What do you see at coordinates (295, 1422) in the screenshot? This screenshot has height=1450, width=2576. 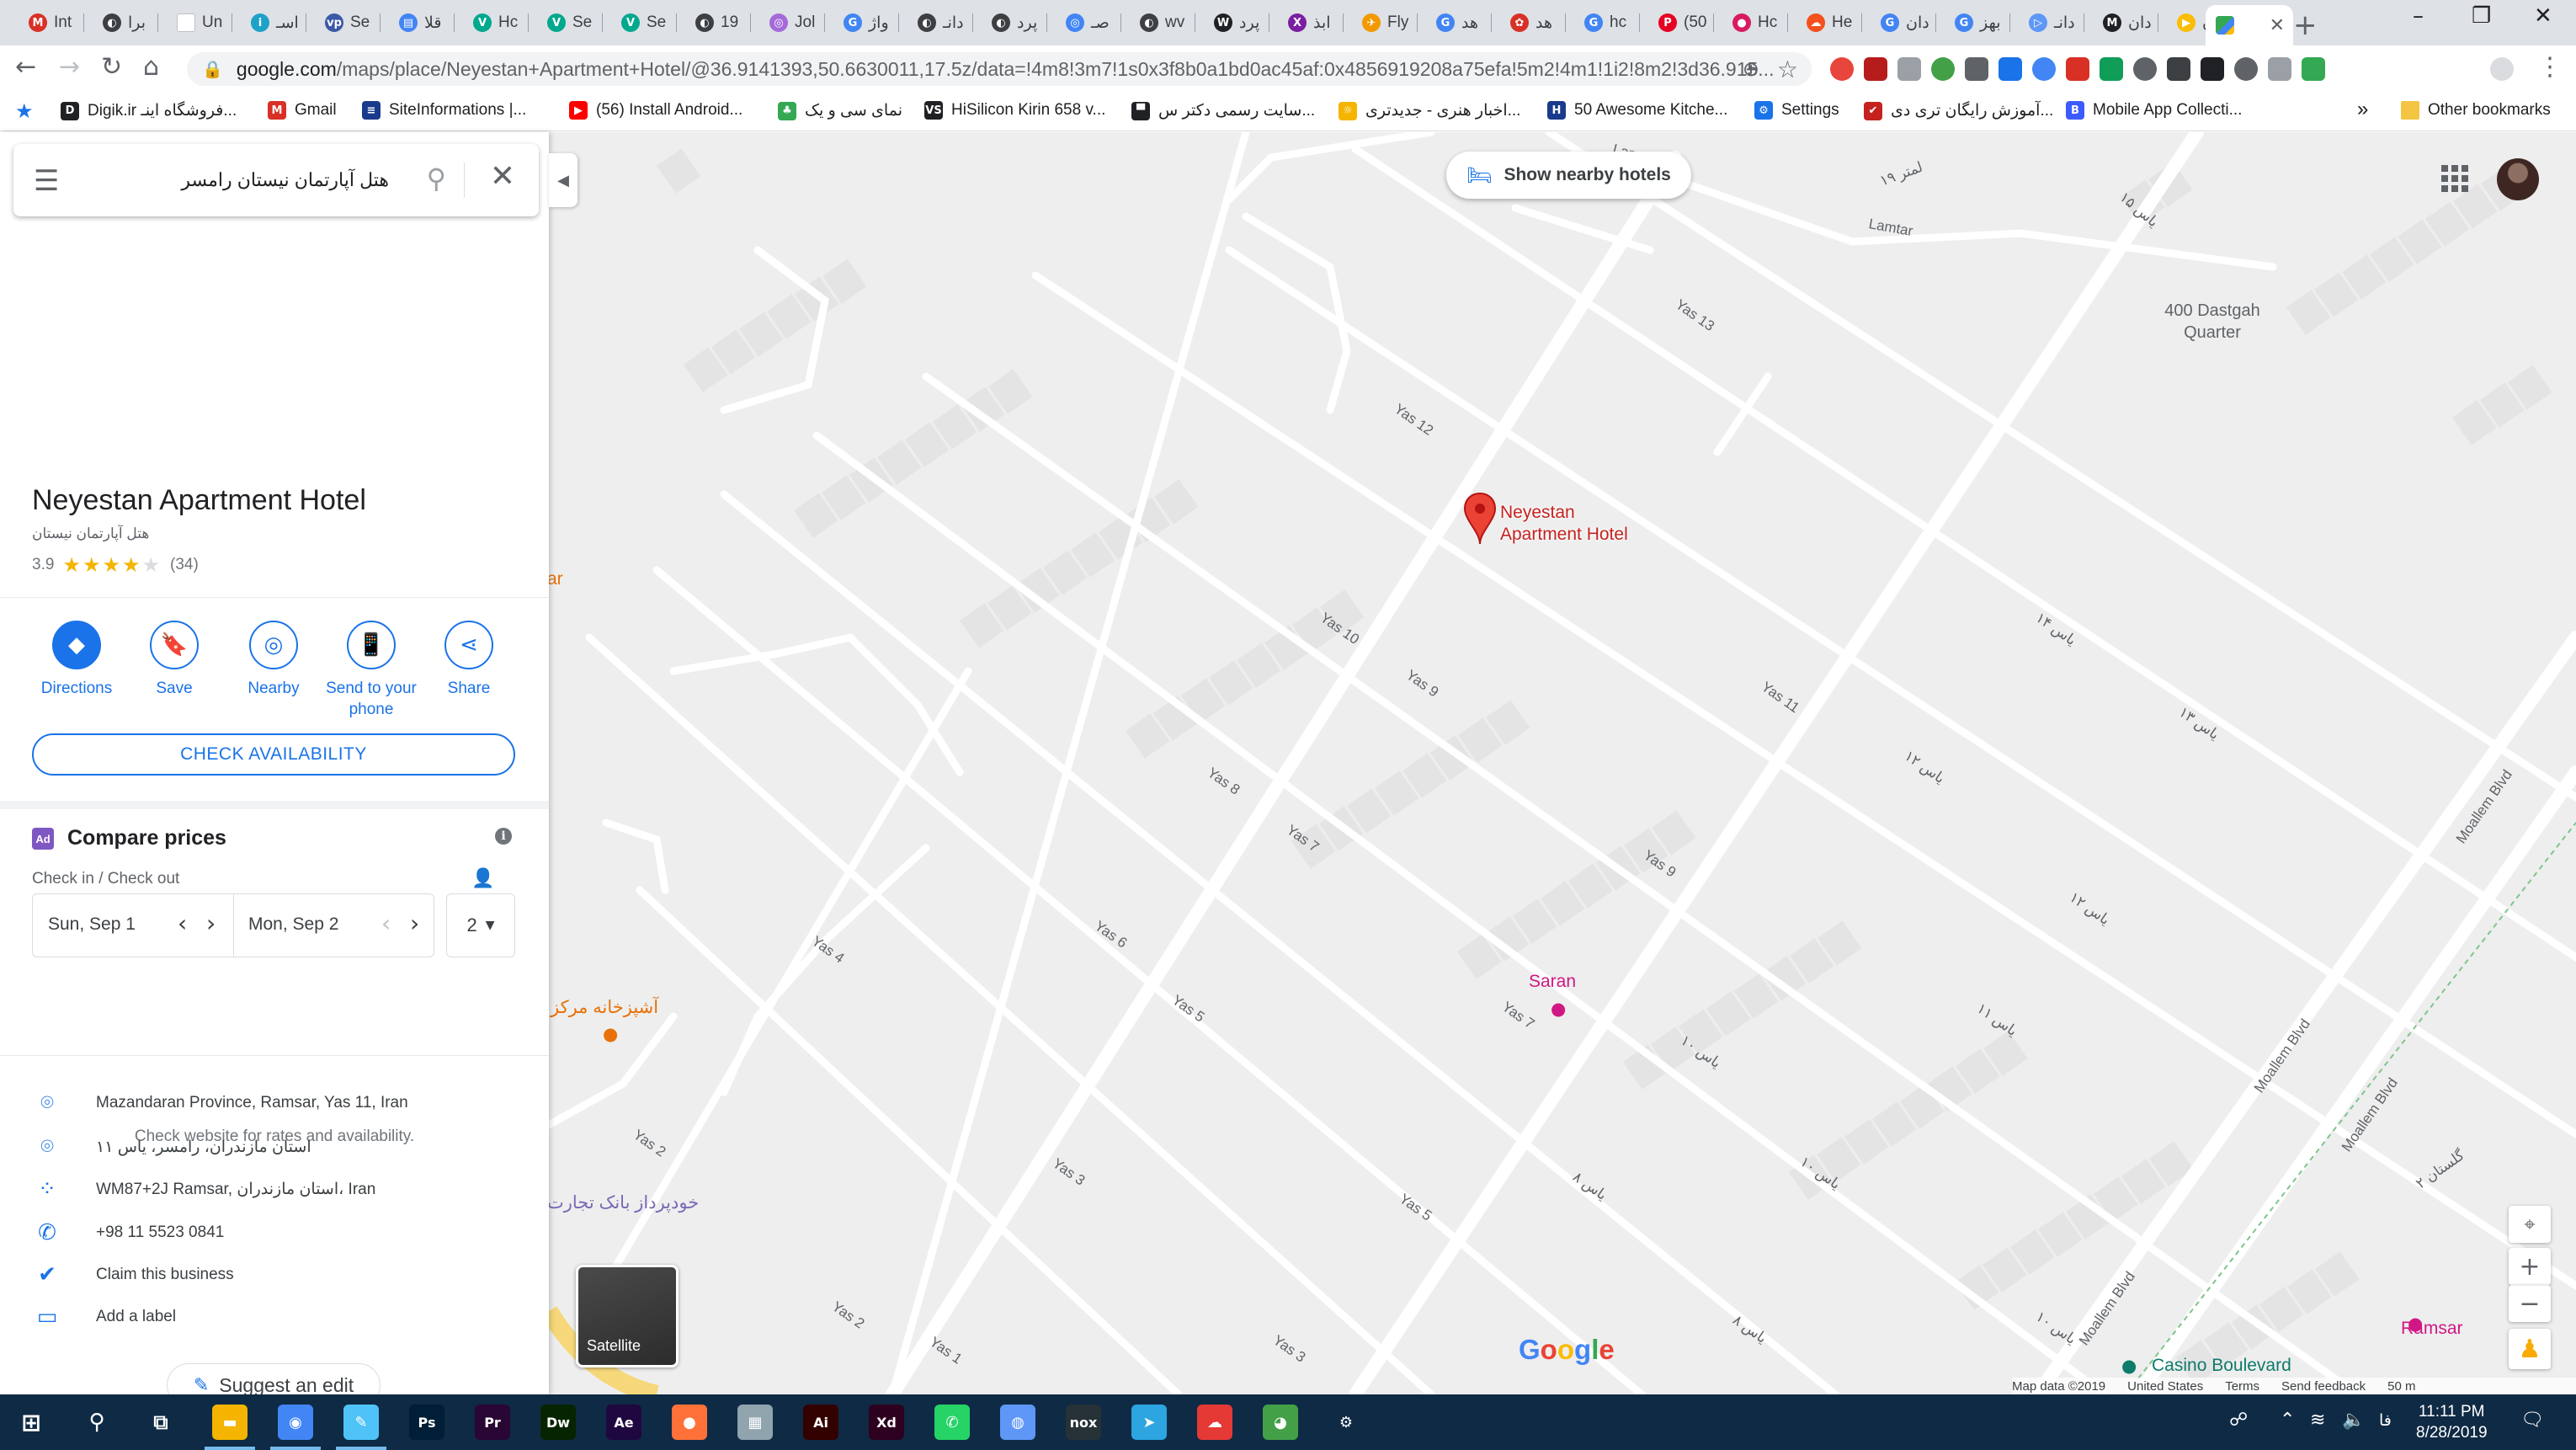 I see `chrome-icon: ◉` at bounding box center [295, 1422].